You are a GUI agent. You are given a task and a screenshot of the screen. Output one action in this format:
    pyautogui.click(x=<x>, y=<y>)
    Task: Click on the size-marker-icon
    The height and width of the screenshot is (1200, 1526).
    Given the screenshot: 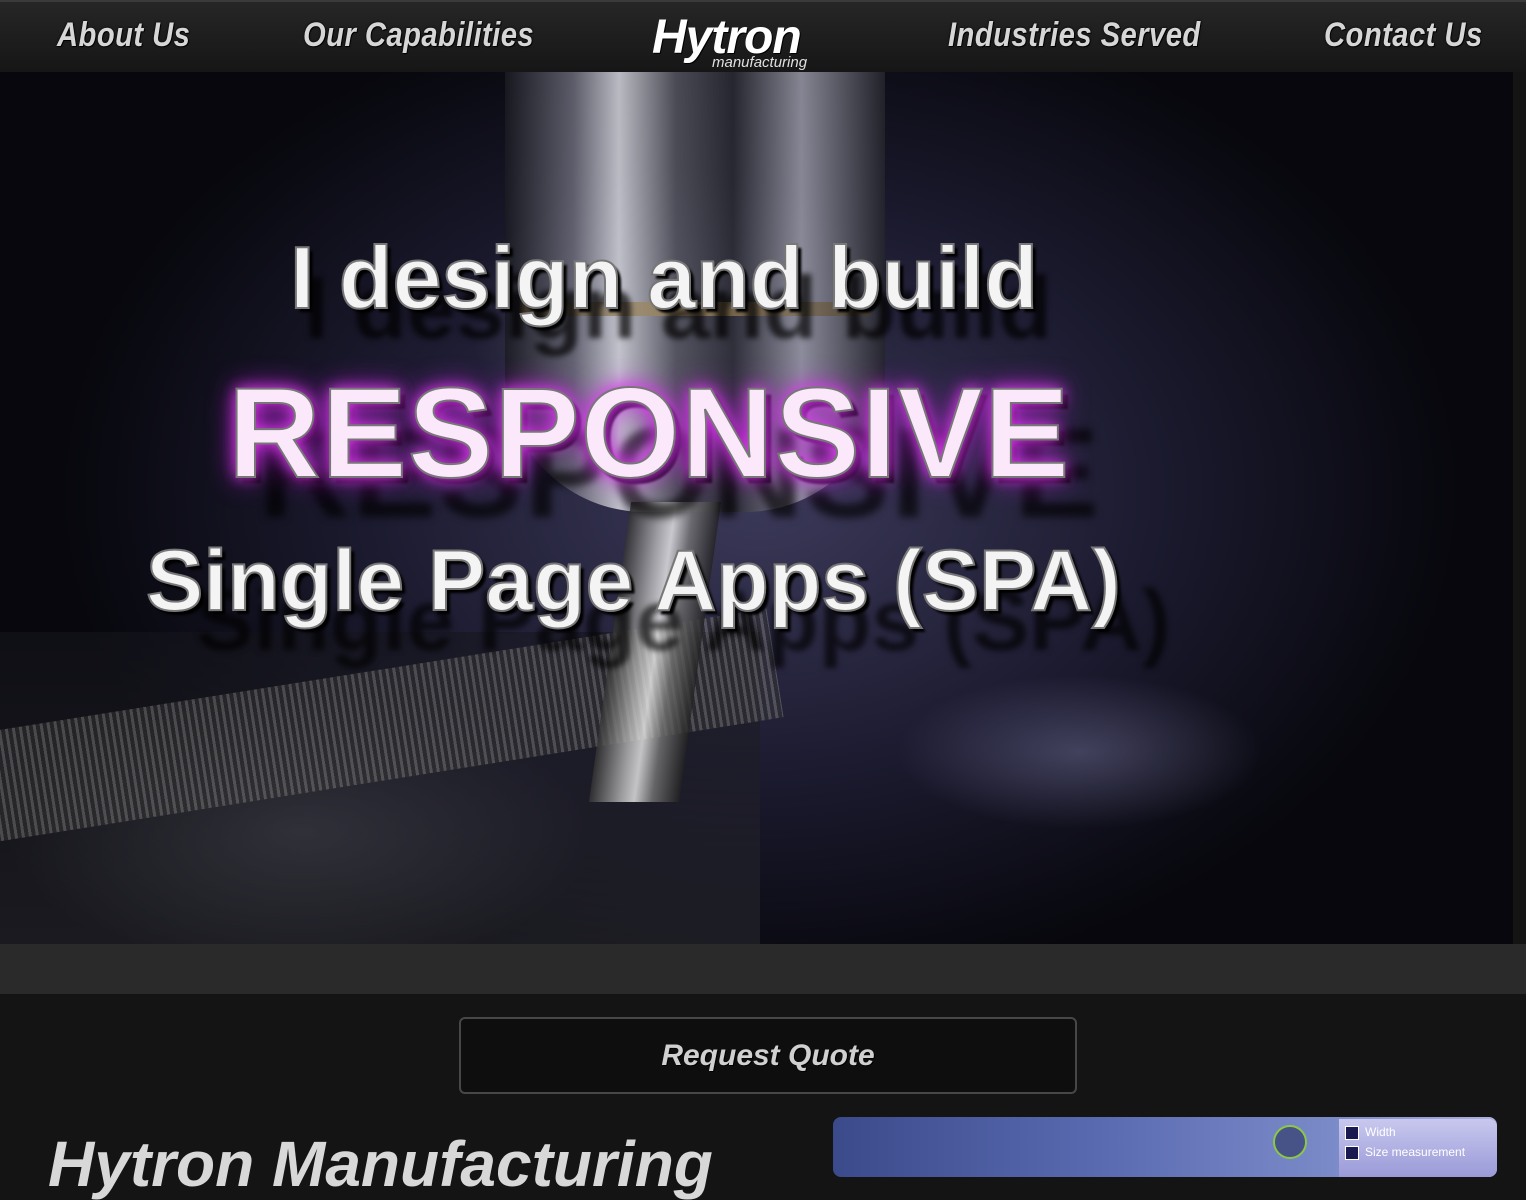 What is the action you would take?
    pyautogui.click(x=1352, y=1153)
    